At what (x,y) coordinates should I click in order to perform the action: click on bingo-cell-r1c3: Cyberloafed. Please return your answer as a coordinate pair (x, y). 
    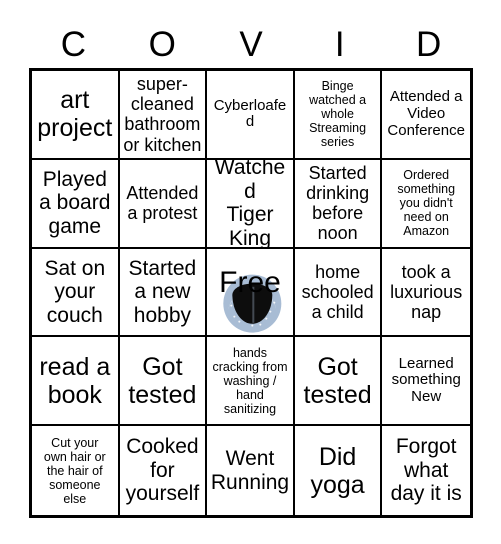
    Looking at the image, I should click on (251, 115).